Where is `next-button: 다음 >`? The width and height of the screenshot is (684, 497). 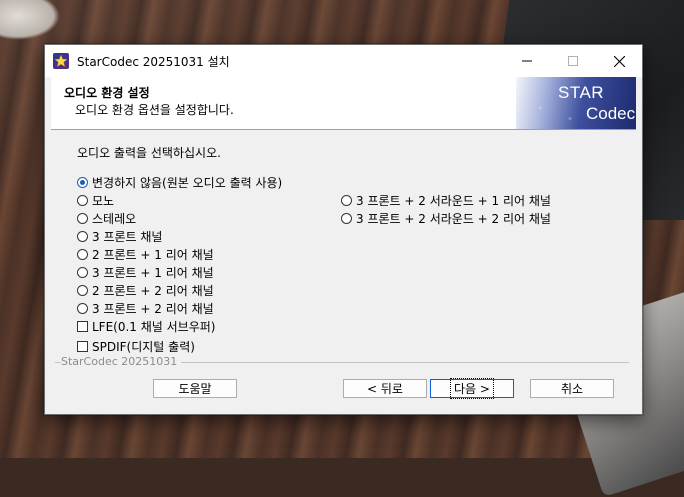 next-button: 다음 > is located at coordinates (472, 388).